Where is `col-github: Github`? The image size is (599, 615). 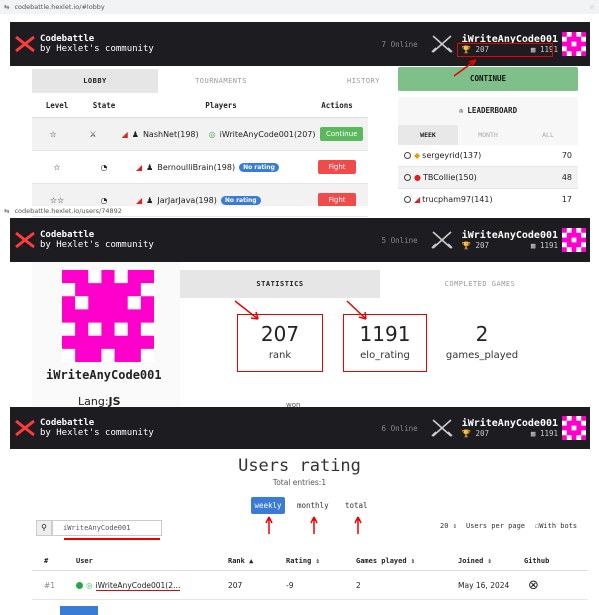 col-github: Github is located at coordinates (537, 560).